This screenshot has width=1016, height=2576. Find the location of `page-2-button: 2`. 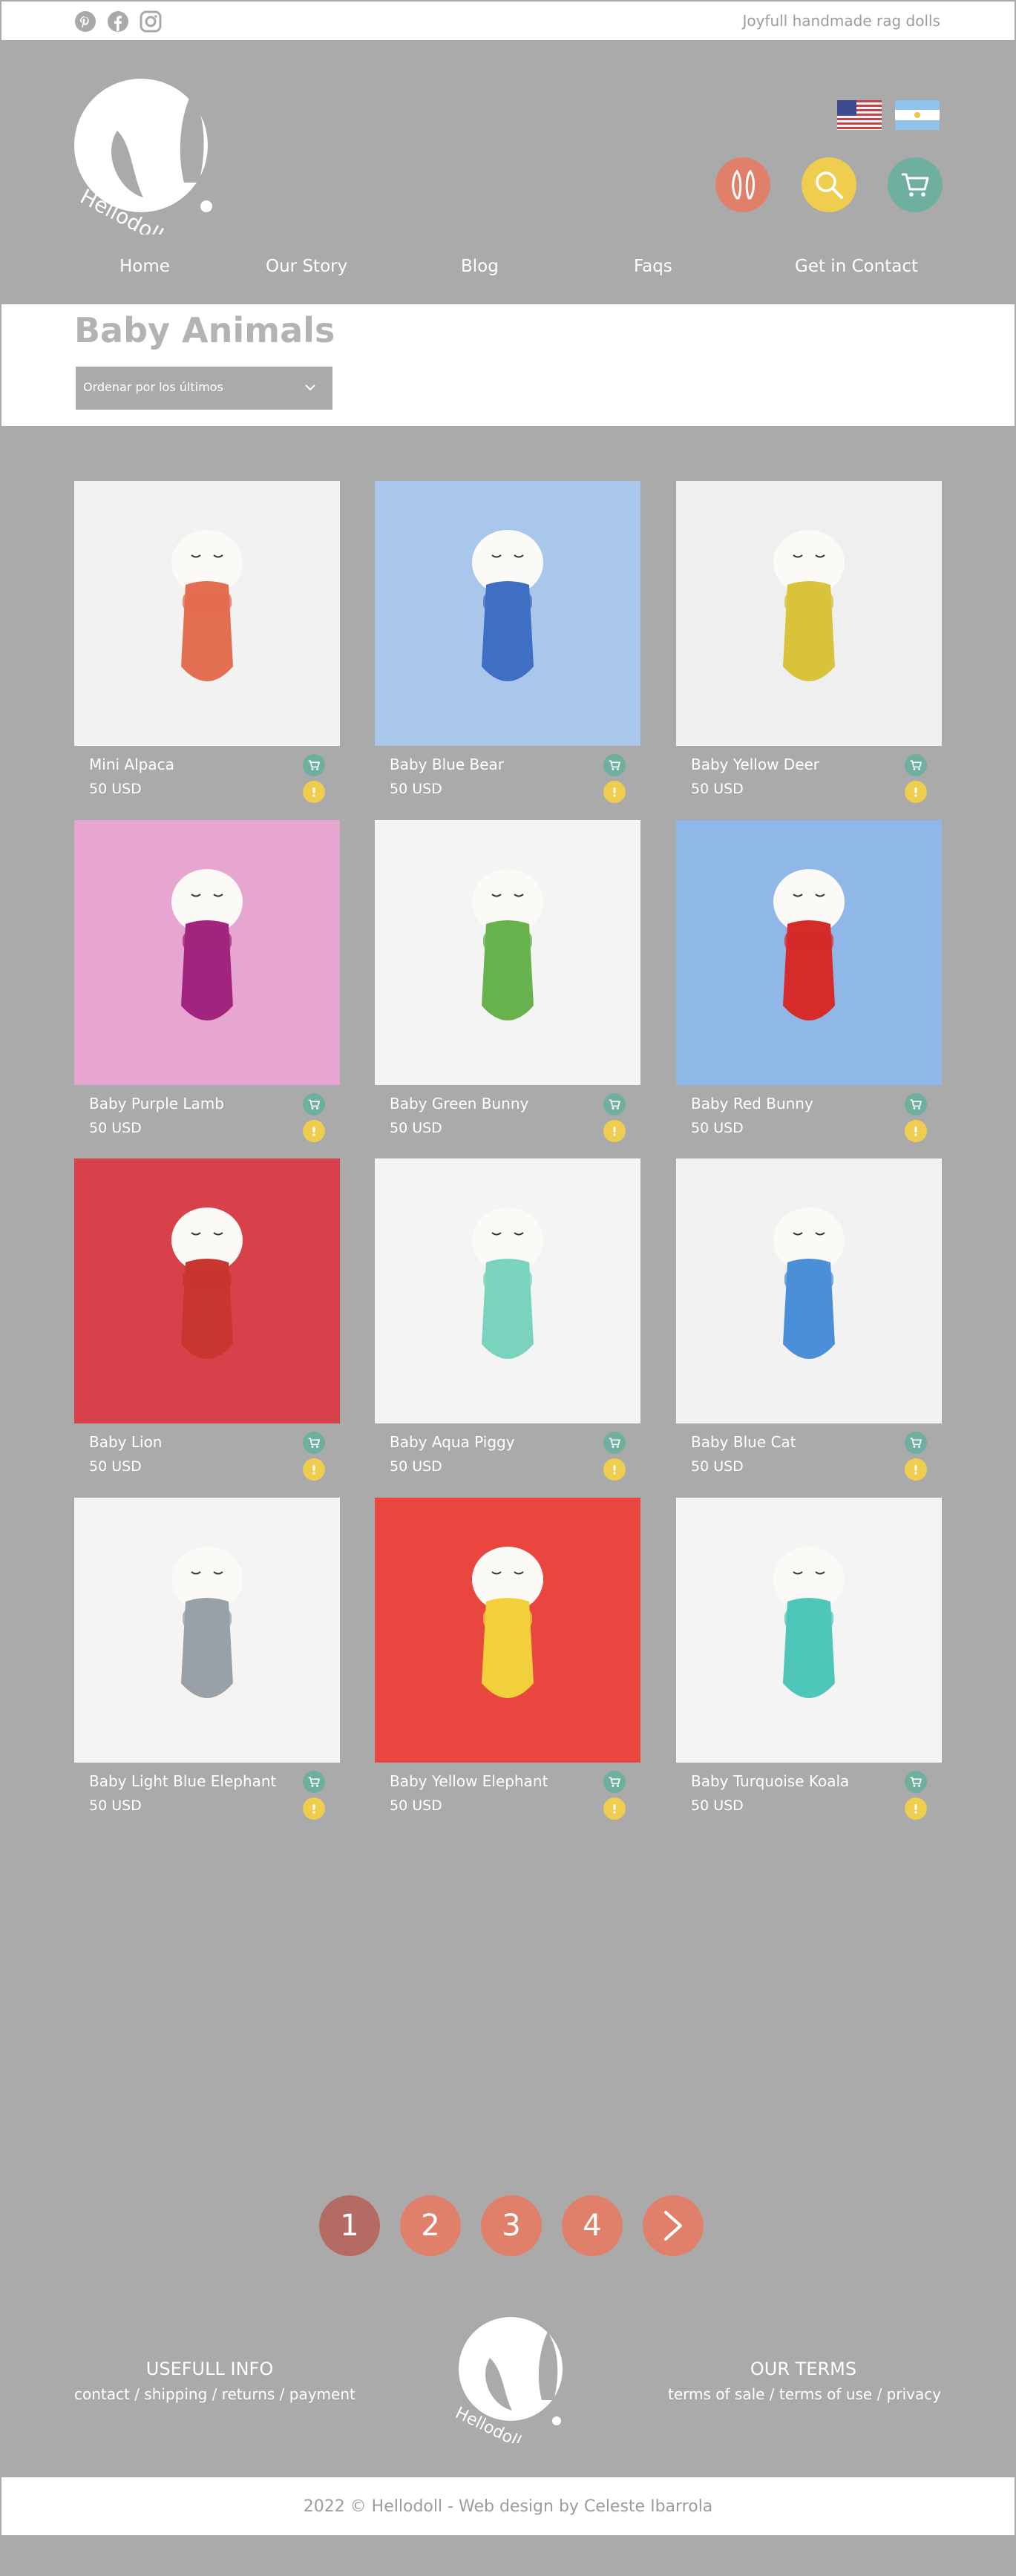

page-2-button: 2 is located at coordinates (430, 2225).